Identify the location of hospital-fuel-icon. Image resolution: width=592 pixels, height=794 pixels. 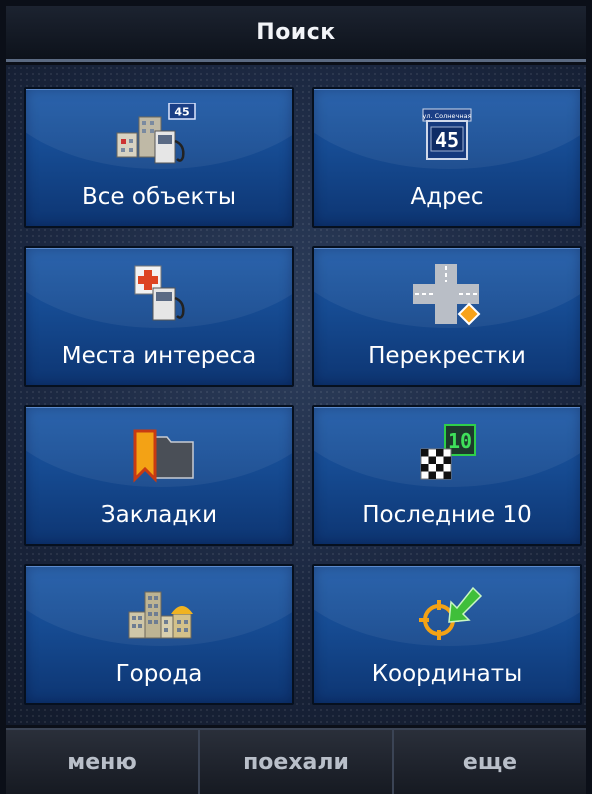
(159, 293).